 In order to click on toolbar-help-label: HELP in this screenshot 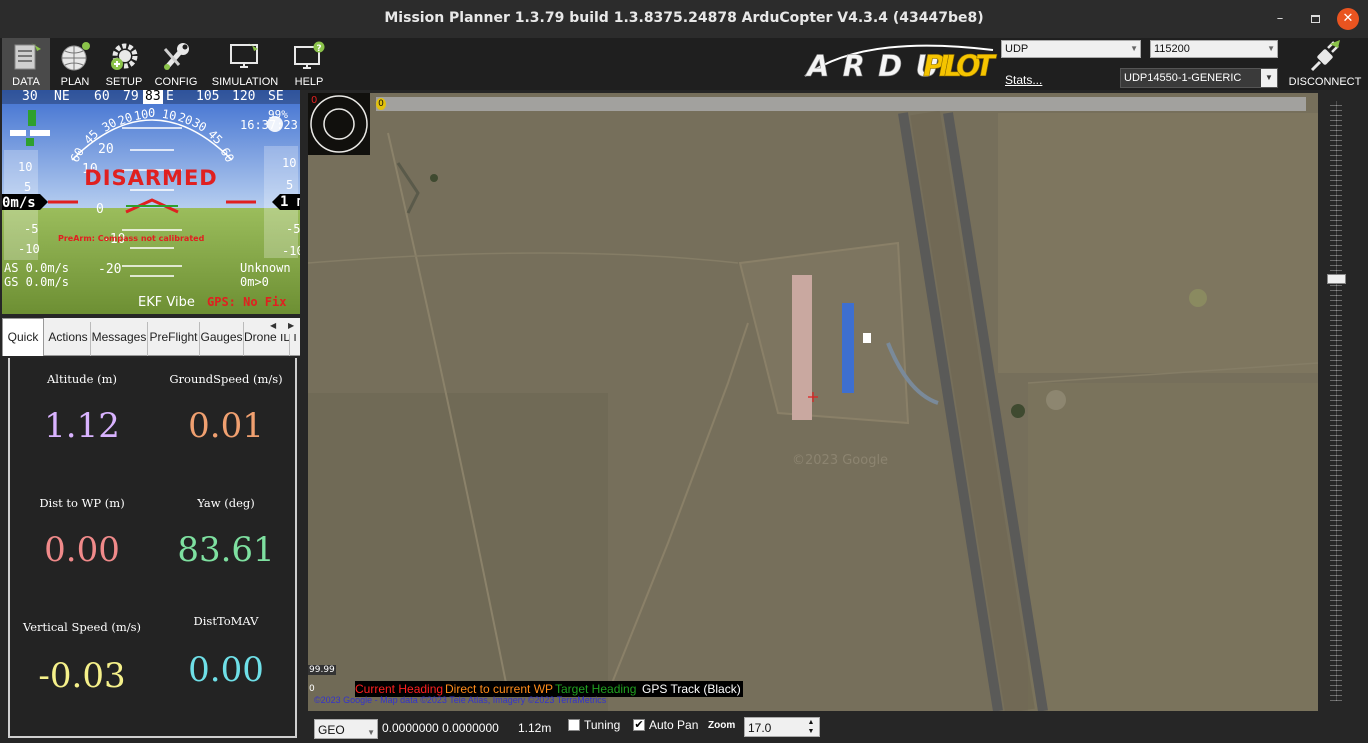, I will do `click(309, 82)`.